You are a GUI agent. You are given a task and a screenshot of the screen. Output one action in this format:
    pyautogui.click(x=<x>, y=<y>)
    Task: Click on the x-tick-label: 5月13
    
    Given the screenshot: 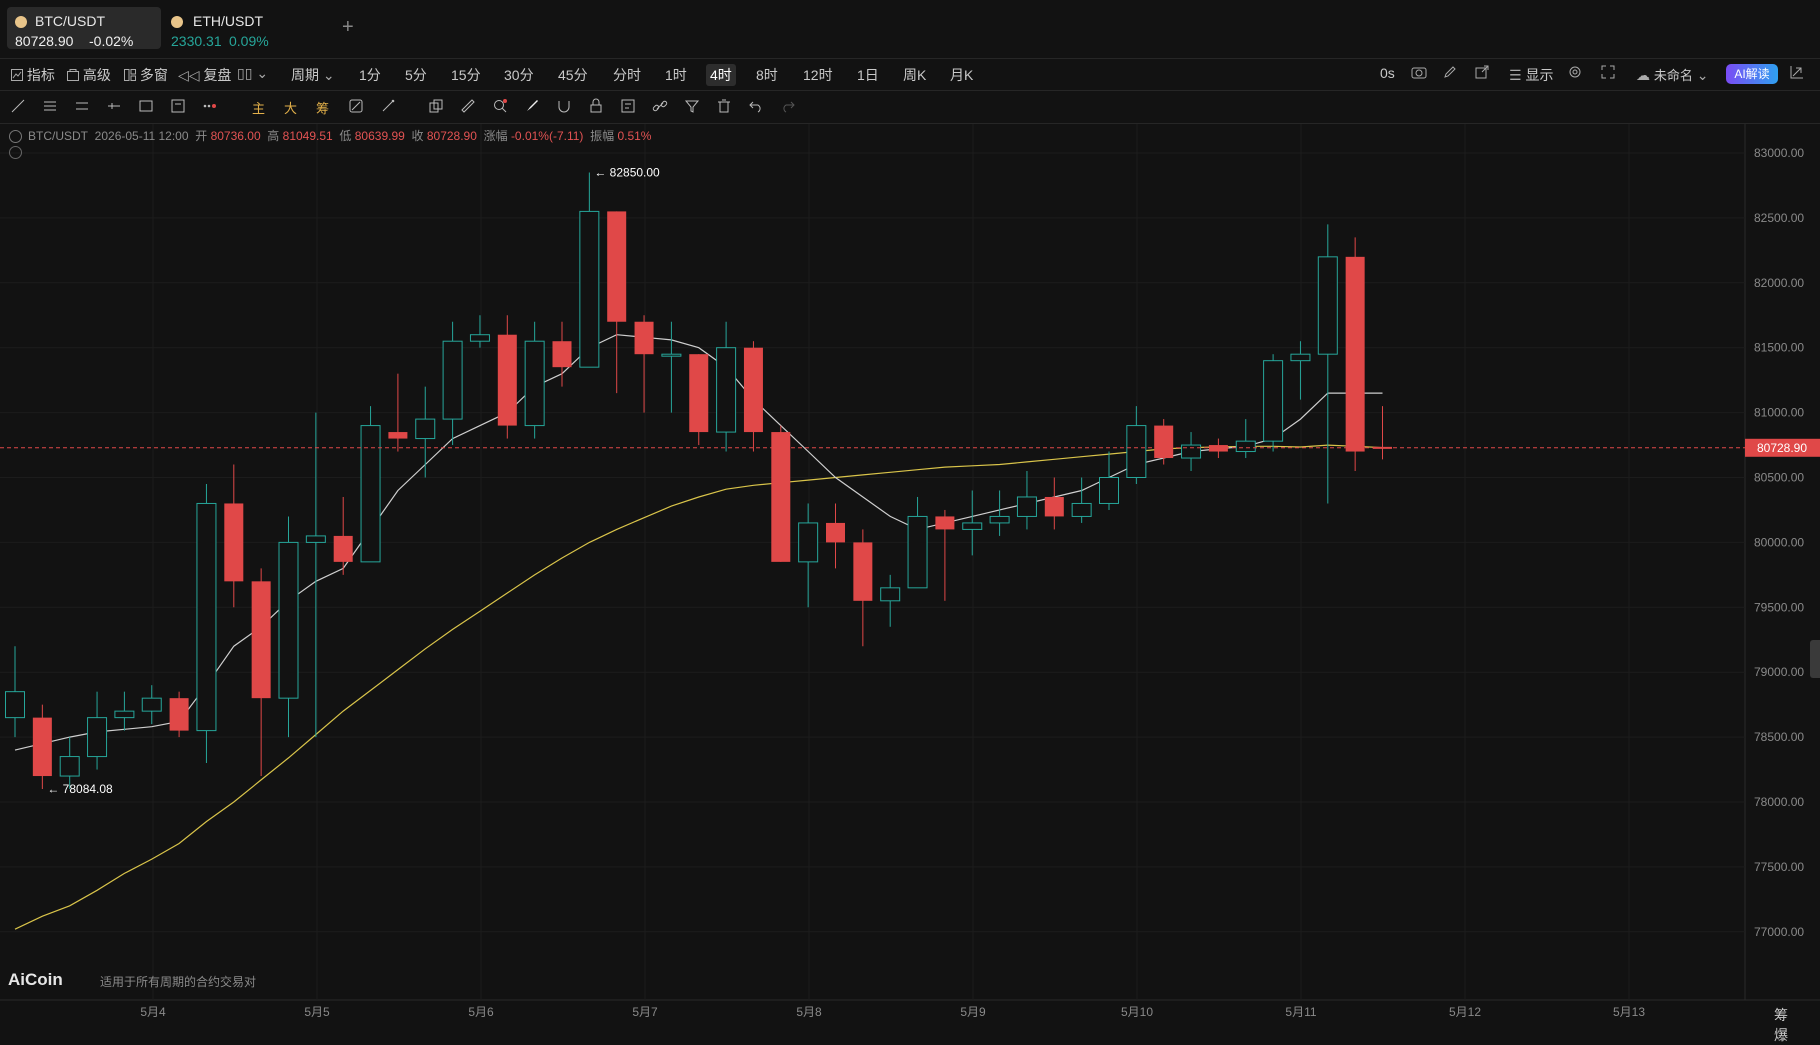 What is the action you would take?
    pyautogui.click(x=1629, y=1012)
    